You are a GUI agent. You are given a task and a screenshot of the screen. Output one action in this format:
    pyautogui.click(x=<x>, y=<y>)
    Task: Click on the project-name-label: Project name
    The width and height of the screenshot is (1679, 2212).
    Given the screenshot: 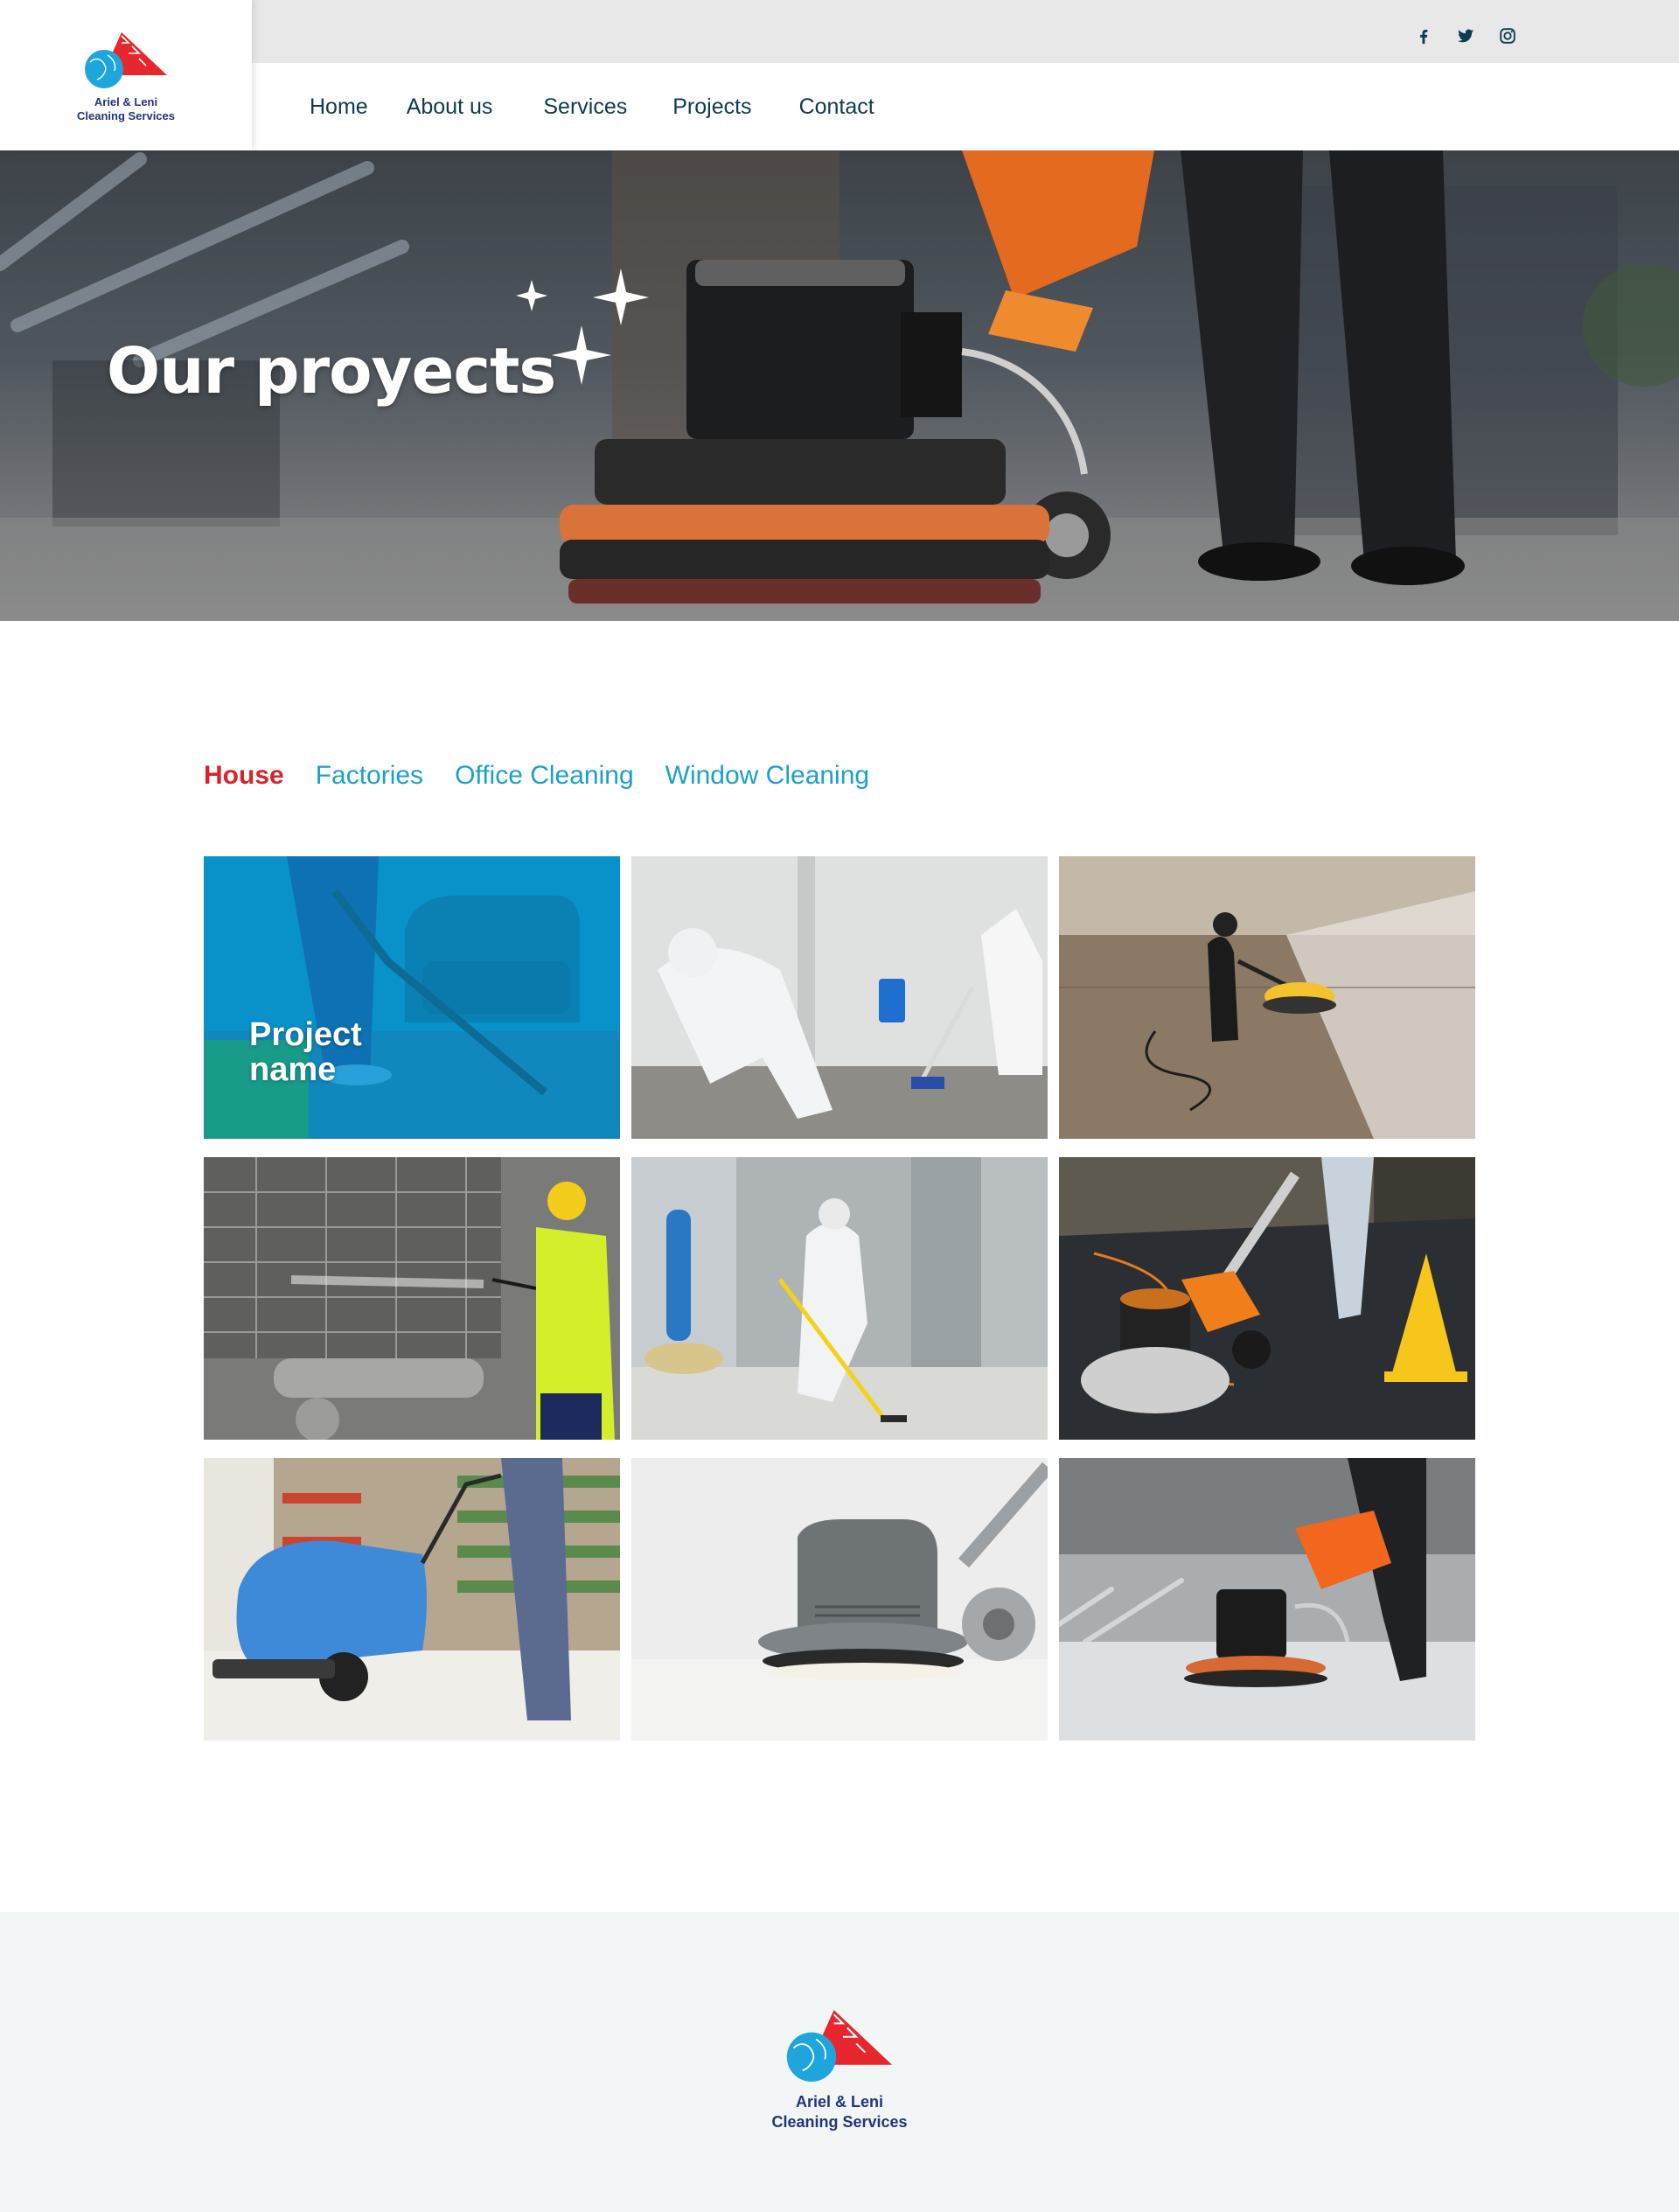 What is the action you would take?
    pyautogui.click(x=306, y=1052)
    